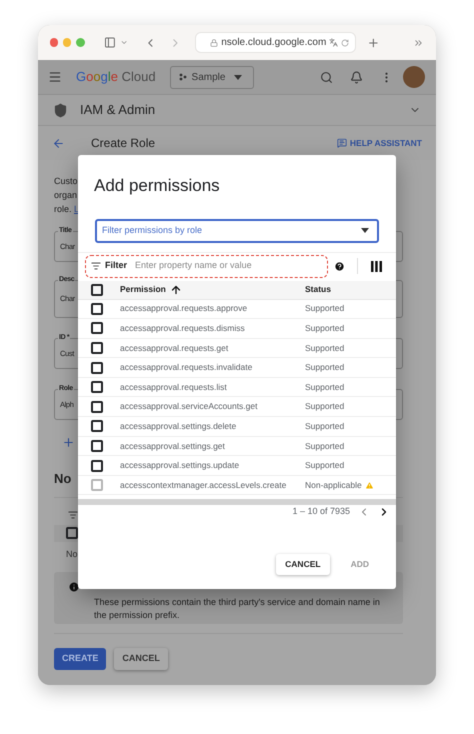 This screenshot has width=474, height=734. Describe the element at coordinates (376, 266) in the screenshot. I see `columns-icon` at that location.